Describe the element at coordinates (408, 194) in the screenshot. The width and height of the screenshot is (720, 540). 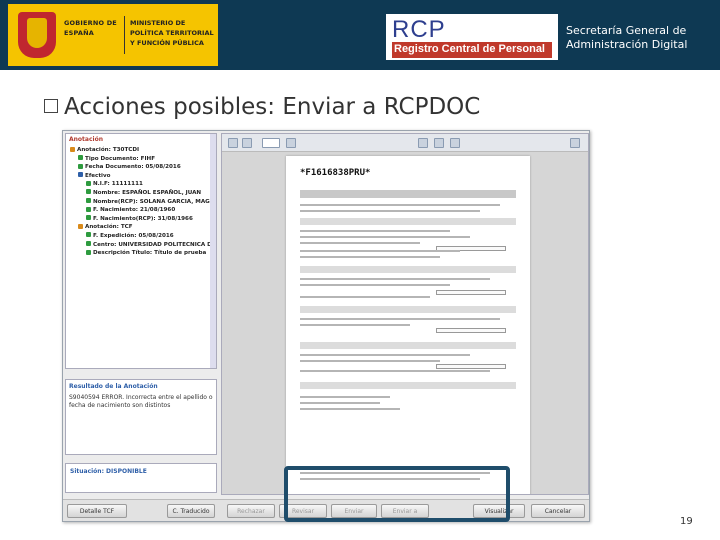
I see `document-header-block` at that location.